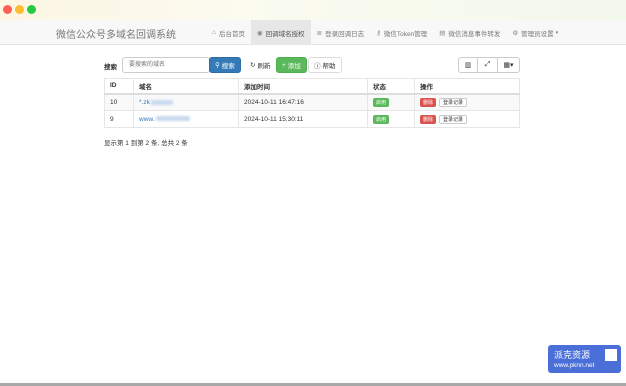  What do you see at coordinates (186, 102) in the screenshot?
I see `cell-domain: *.zk` at bounding box center [186, 102].